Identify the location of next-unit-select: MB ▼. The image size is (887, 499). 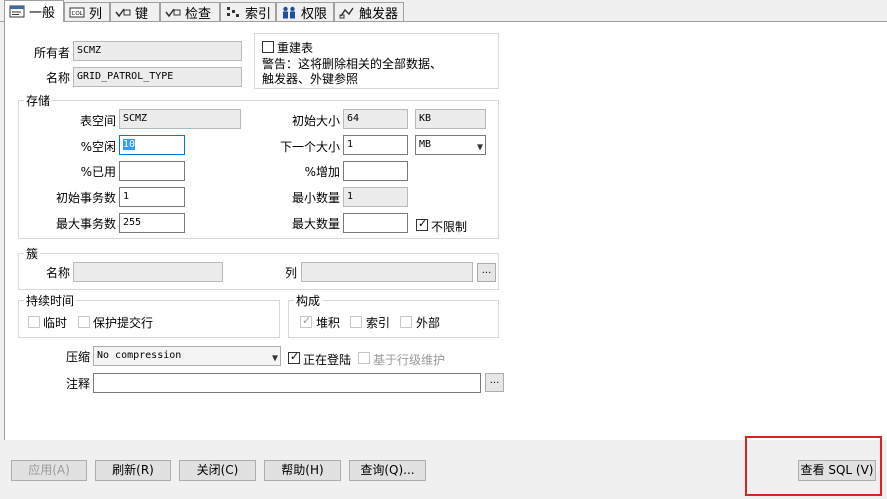
(450, 145).